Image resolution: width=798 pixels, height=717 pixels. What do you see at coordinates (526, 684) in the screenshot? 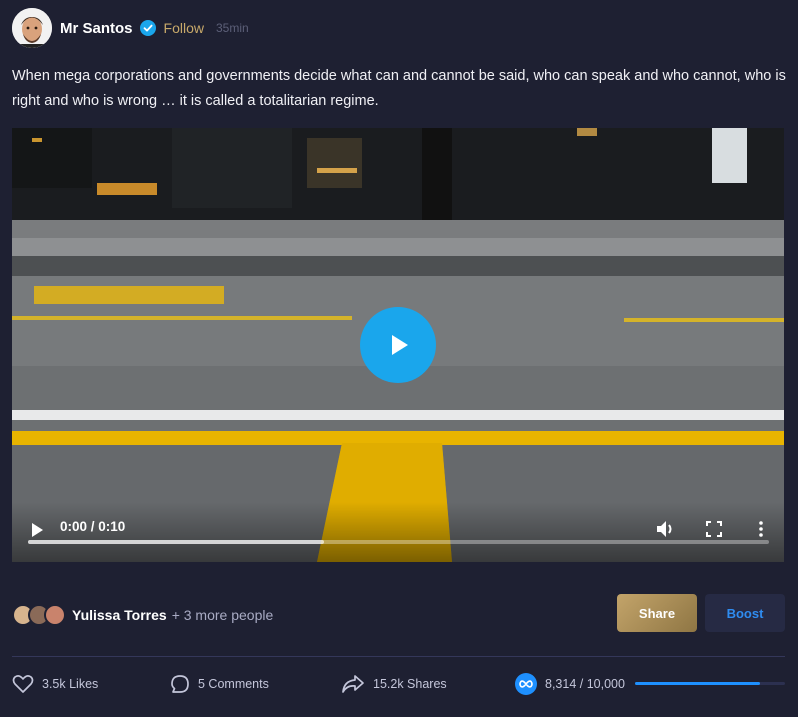
I see `infinity-icon` at bounding box center [526, 684].